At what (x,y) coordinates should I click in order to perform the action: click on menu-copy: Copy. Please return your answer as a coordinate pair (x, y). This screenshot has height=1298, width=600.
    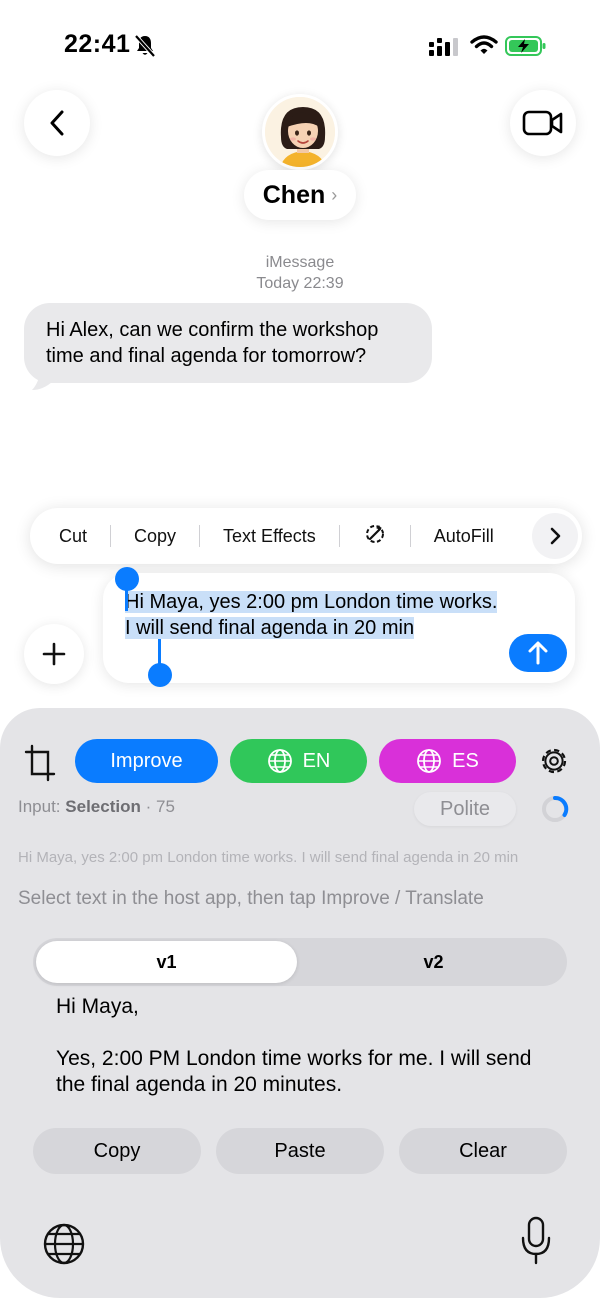
    Looking at the image, I should click on (155, 536).